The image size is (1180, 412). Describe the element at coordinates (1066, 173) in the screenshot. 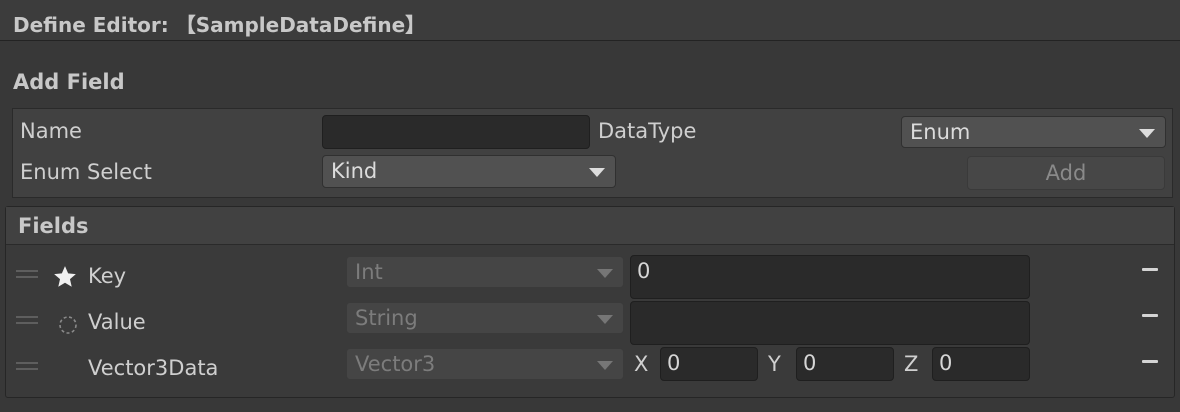

I see `add-button: Add` at that location.